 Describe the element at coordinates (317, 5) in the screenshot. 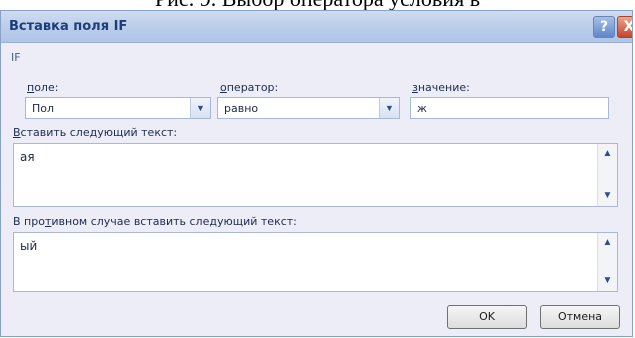

I see `figure-caption: Рис. 9. Выбор оператора условия в` at that location.